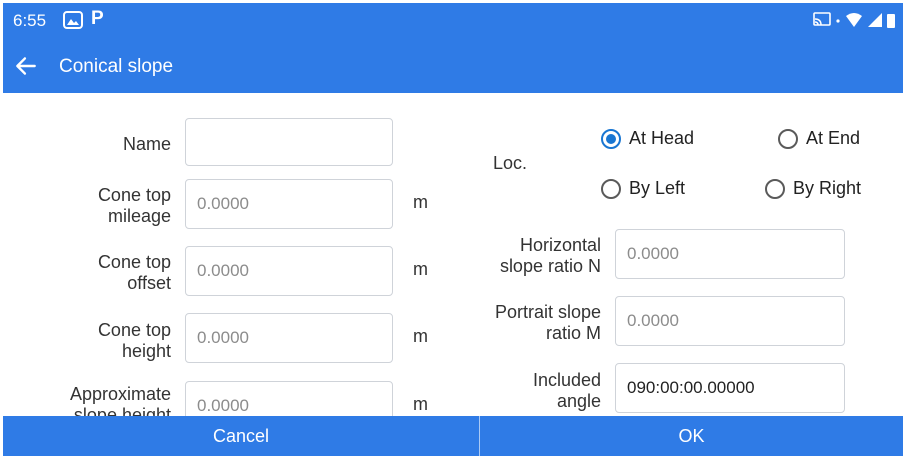 This screenshot has height=459, width=906. I want to click on loc-label: Loc., so click(510, 163).